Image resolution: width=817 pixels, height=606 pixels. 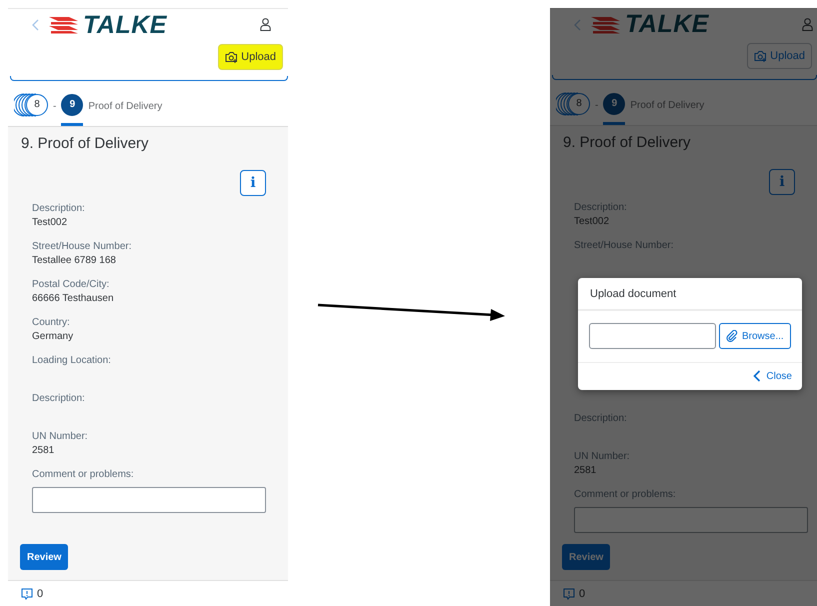 I want to click on field-value: 66666 Testhausen, so click(x=73, y=298).